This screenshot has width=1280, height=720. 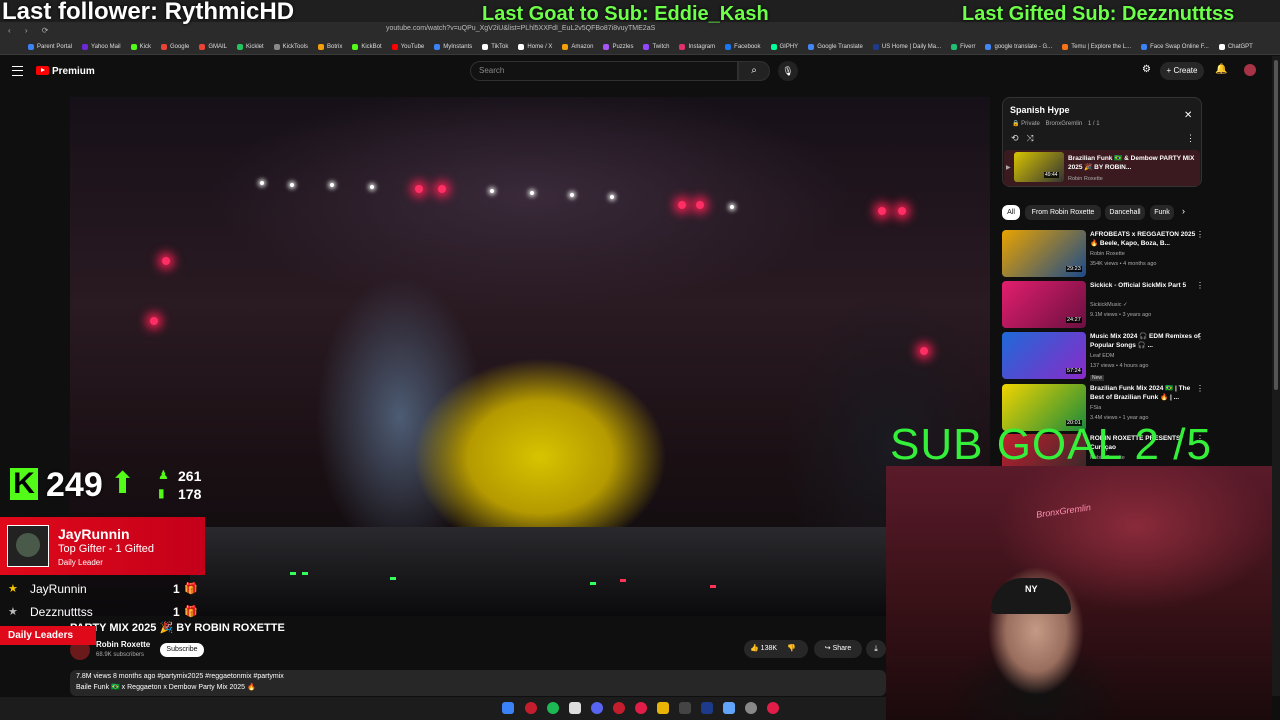 What do you see at coordinates (1064, 124) in the screenshot?
I see `playlist-owner: BronxGremlin` at bounding box center [1064, 124].